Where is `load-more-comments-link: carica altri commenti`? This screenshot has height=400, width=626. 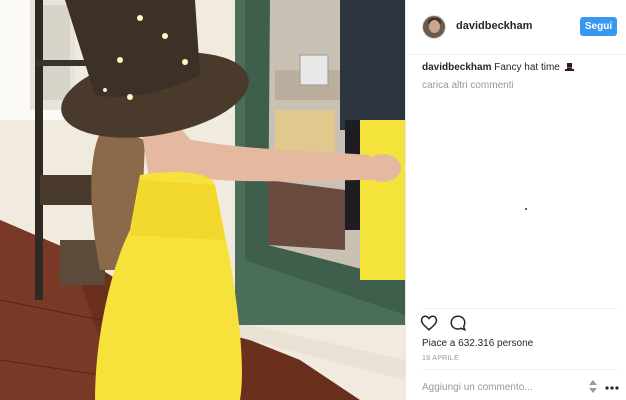 load-more-comments-link: carica altri commenti is located at coordinates (468, 85).